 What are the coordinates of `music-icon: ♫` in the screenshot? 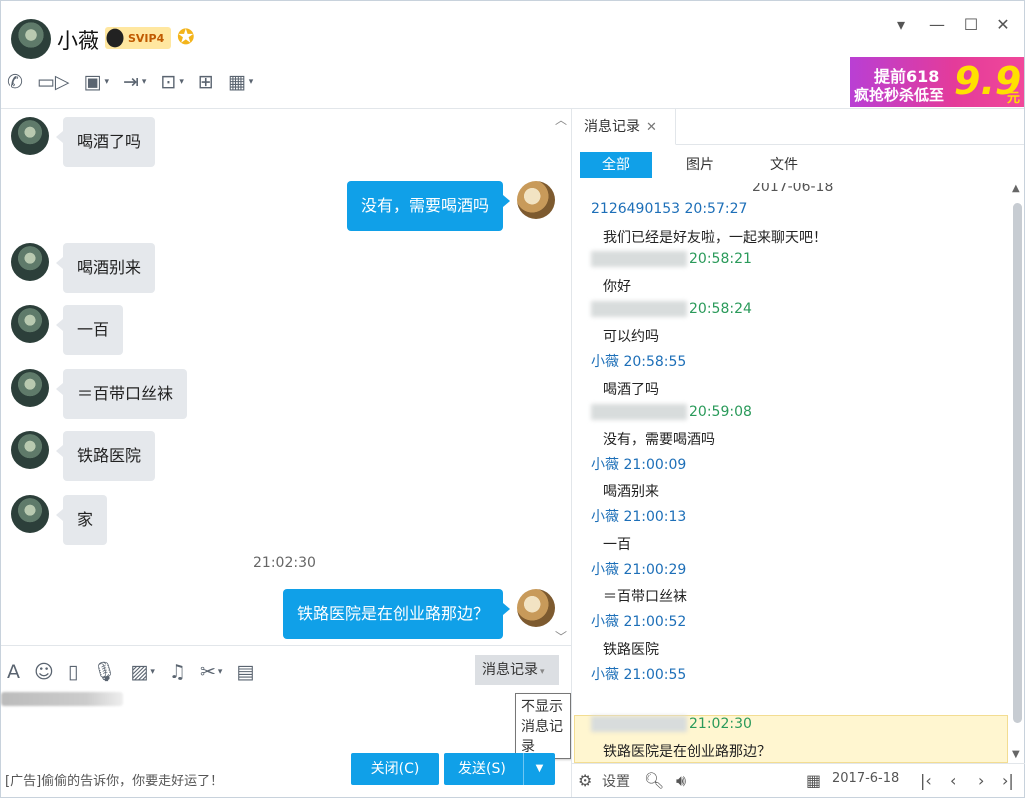 It's located at (177, 672).